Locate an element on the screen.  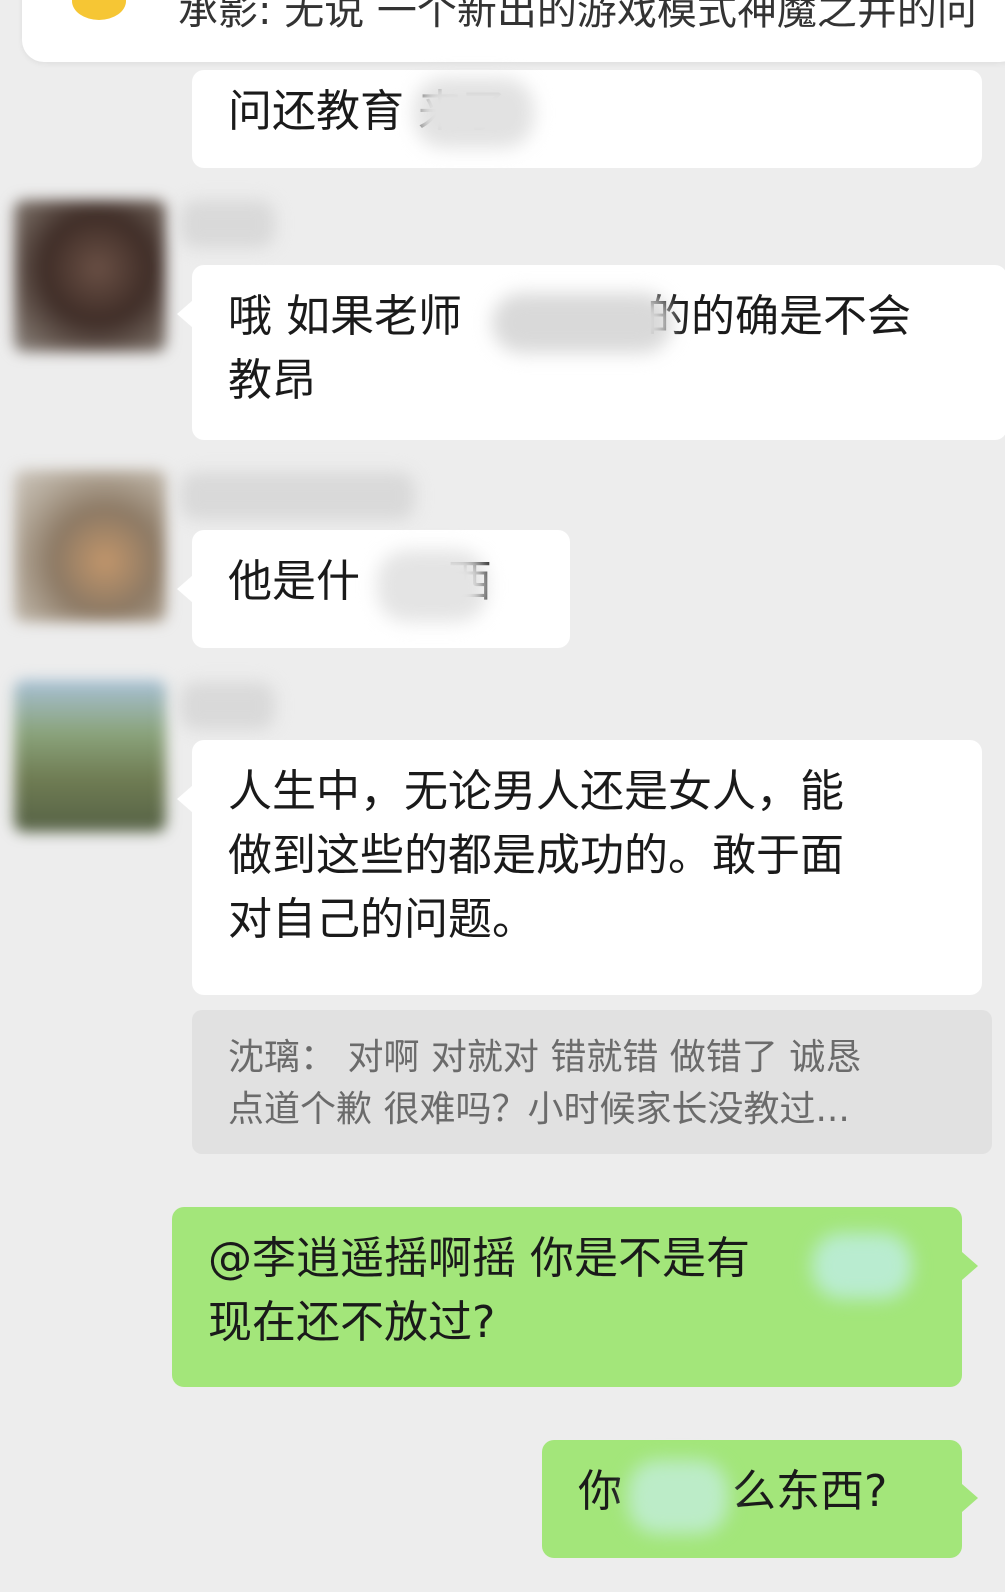
message-text-line: 现在还不放过? is located at coordinates (352, 1322).